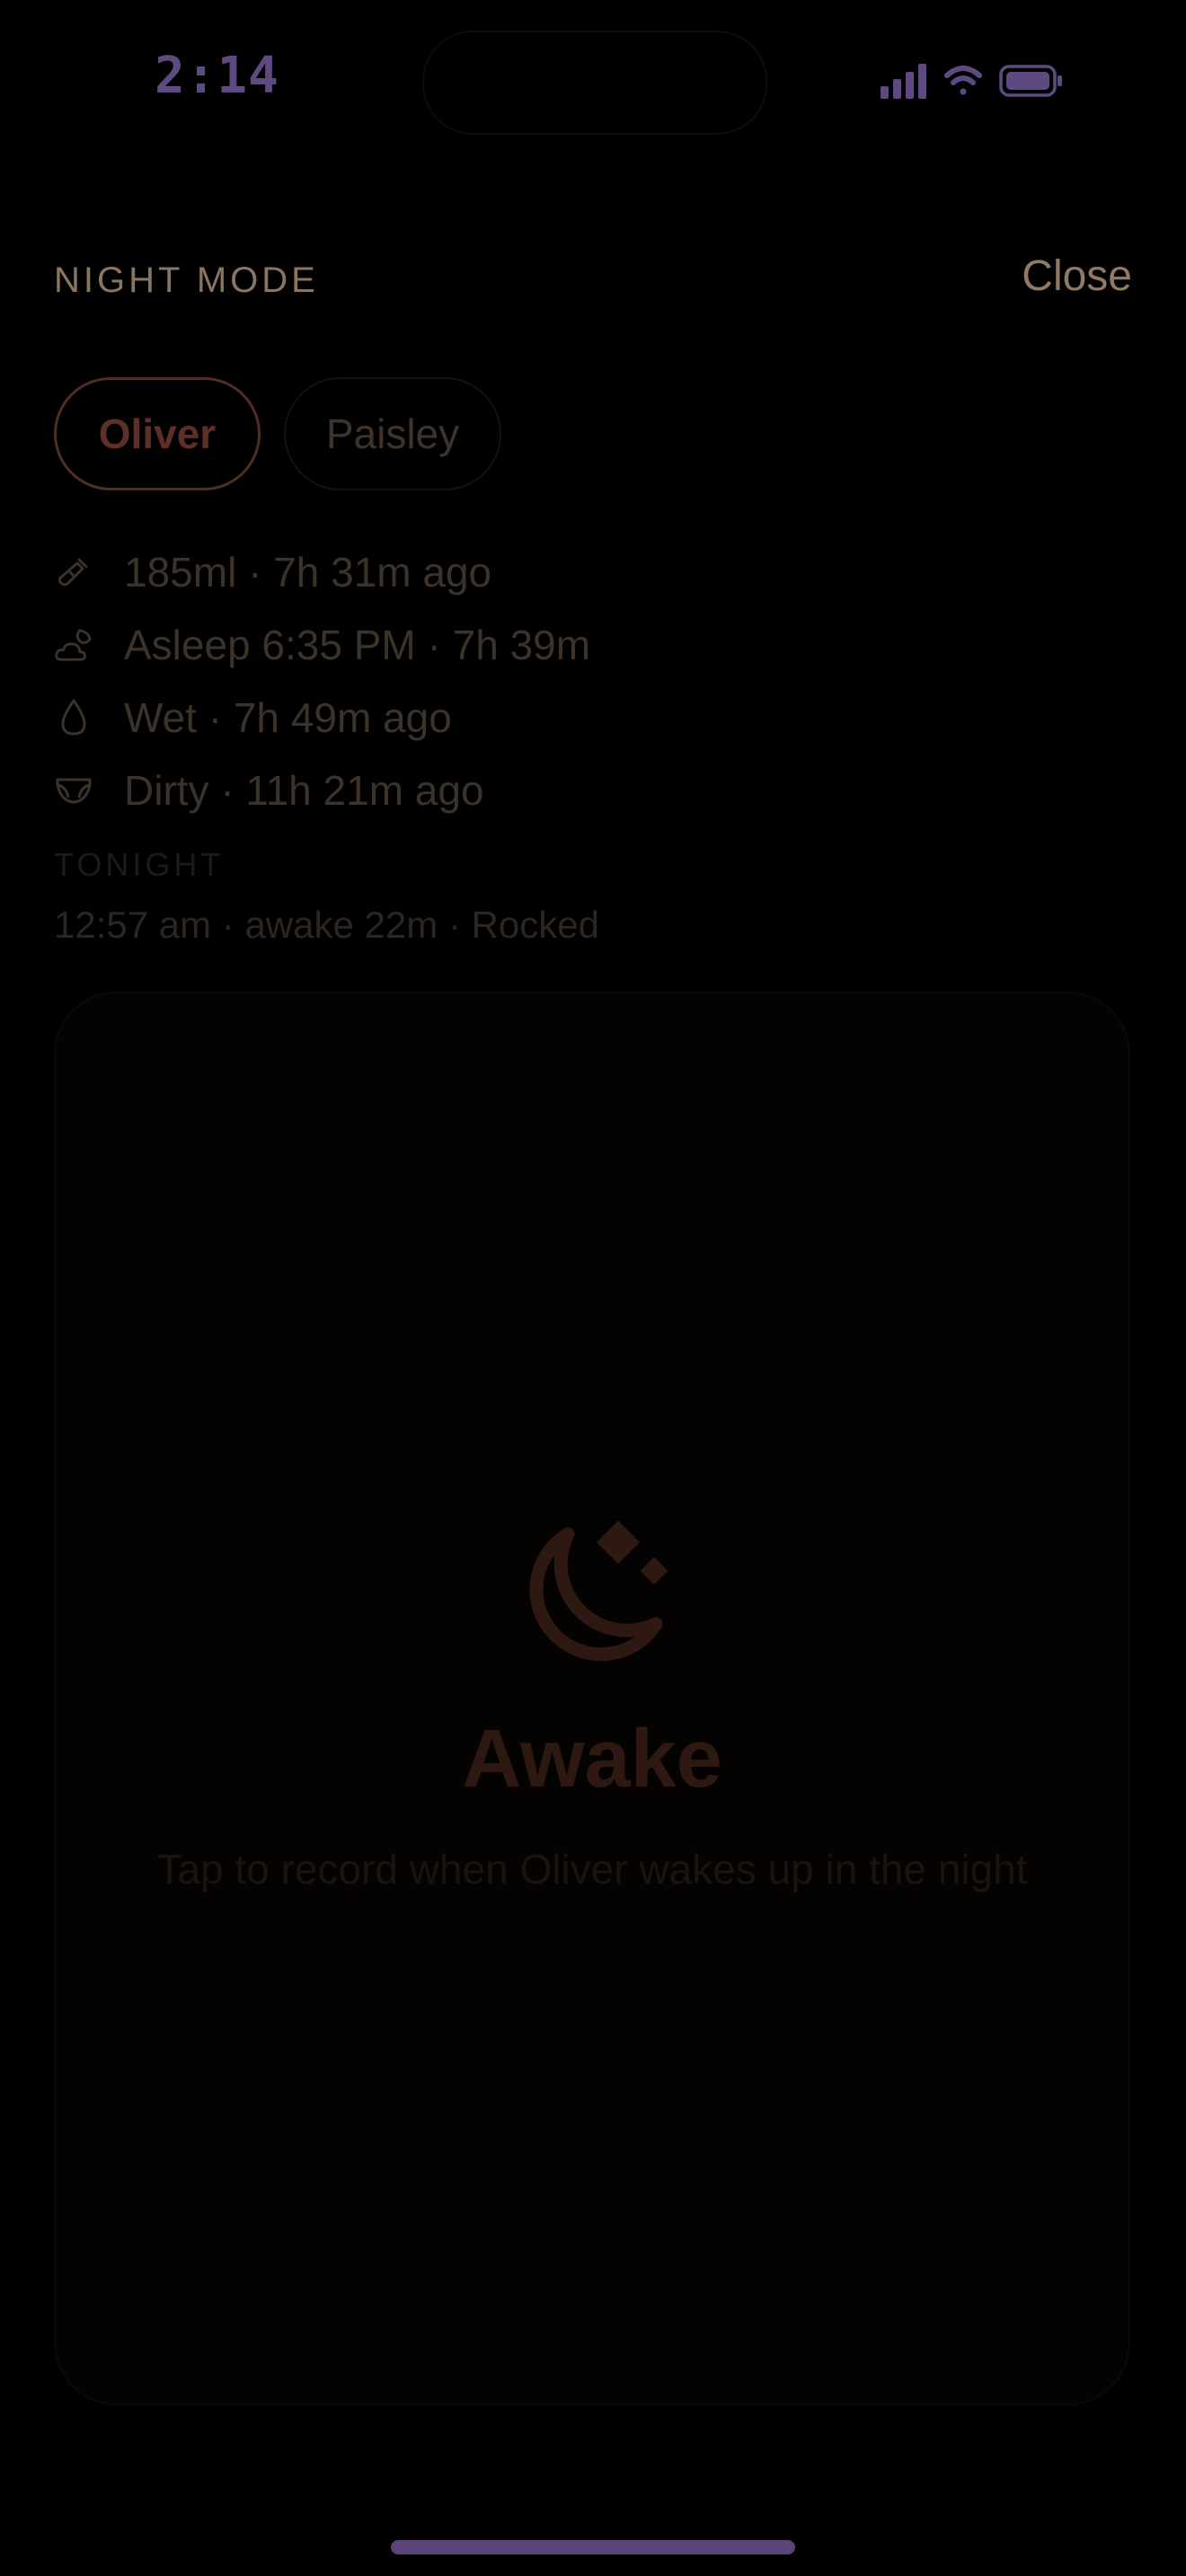 The width and height of the screenshot is (1186, 2576). Describe the element at coordinates (157, 433) in the screenshot. I see `tab-oliver: Oliver` at that location.